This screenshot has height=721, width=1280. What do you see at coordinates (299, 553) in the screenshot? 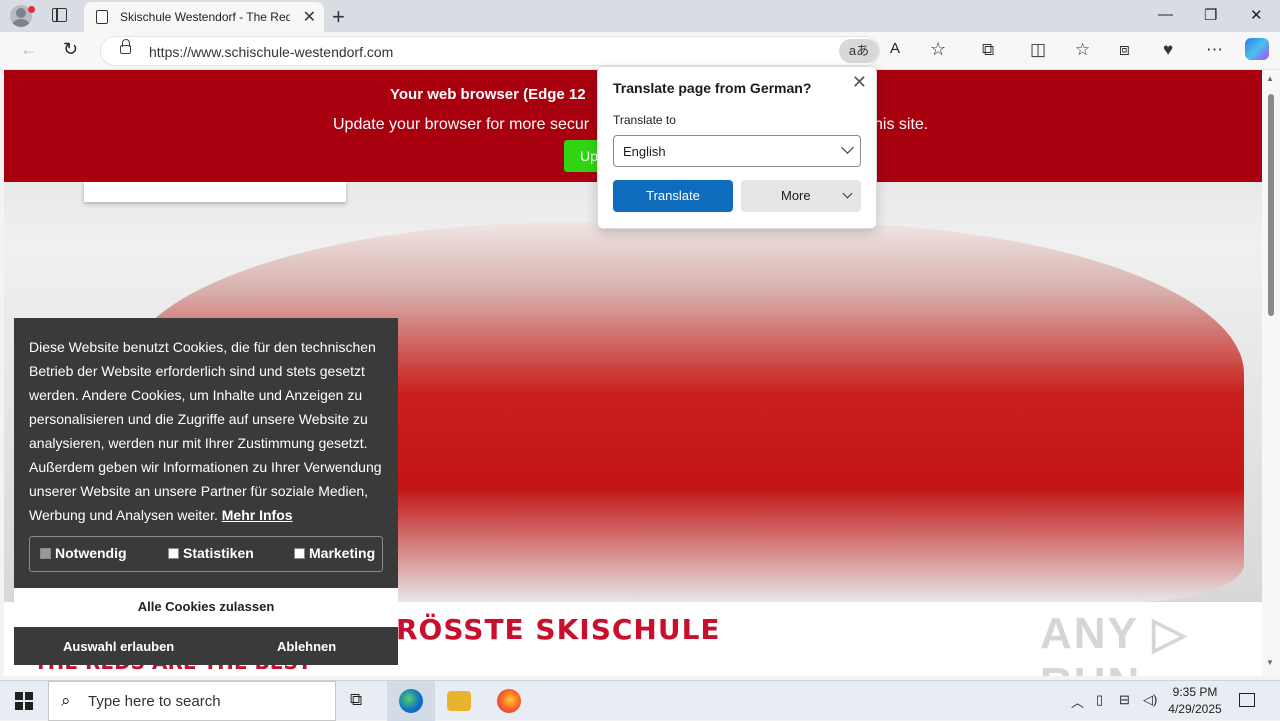
I see `checkbox-marketing` at bounding box center [299, 553].